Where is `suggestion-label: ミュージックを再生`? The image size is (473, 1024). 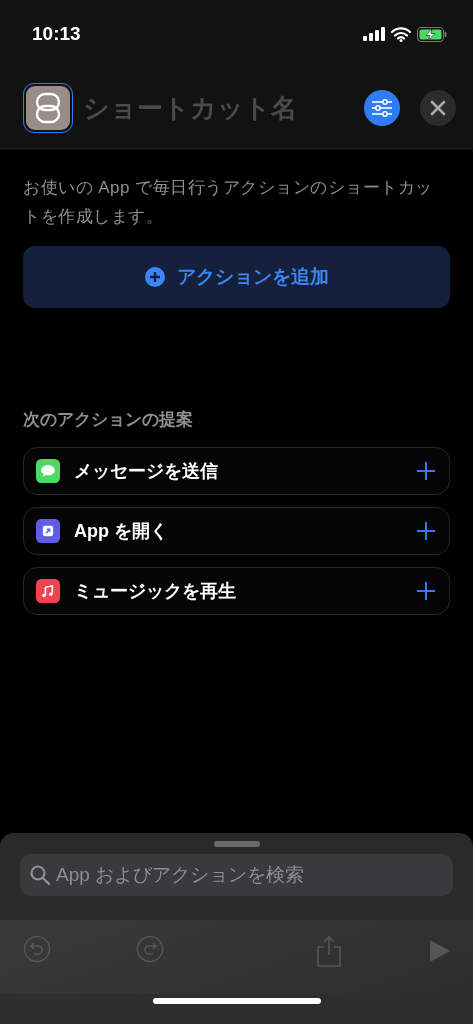 suggestion-label: ミュージックを再生 is located at coordinates (155, 591).